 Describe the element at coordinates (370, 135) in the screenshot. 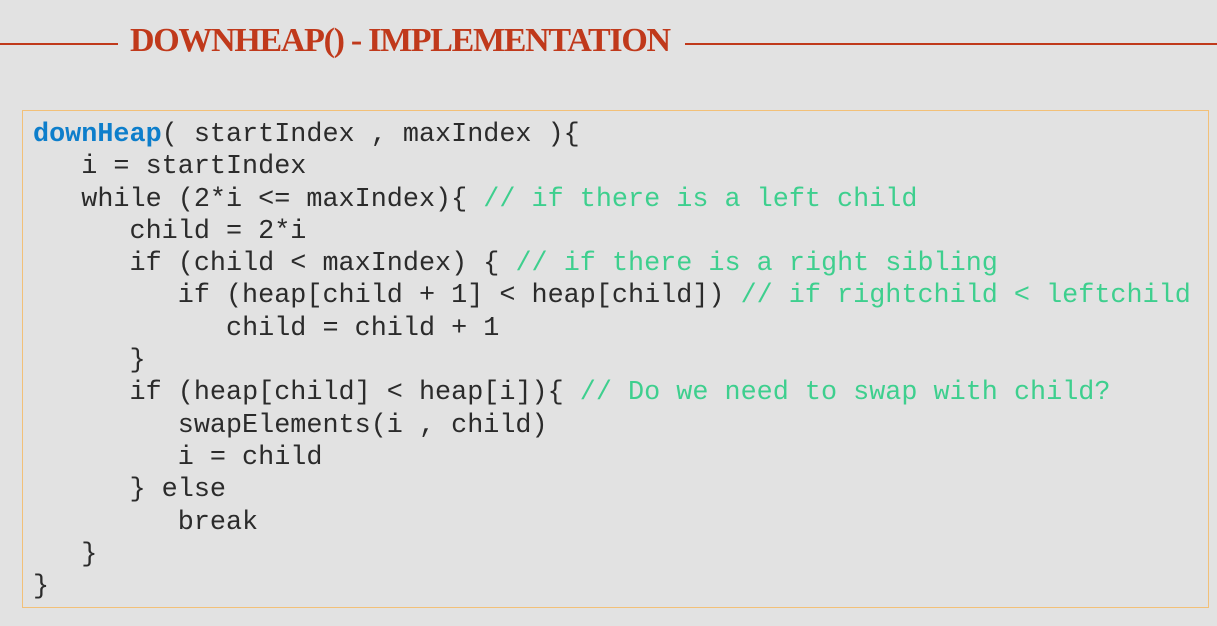

I see `code-text: ( startIndex , maxIndex ){` at that location.